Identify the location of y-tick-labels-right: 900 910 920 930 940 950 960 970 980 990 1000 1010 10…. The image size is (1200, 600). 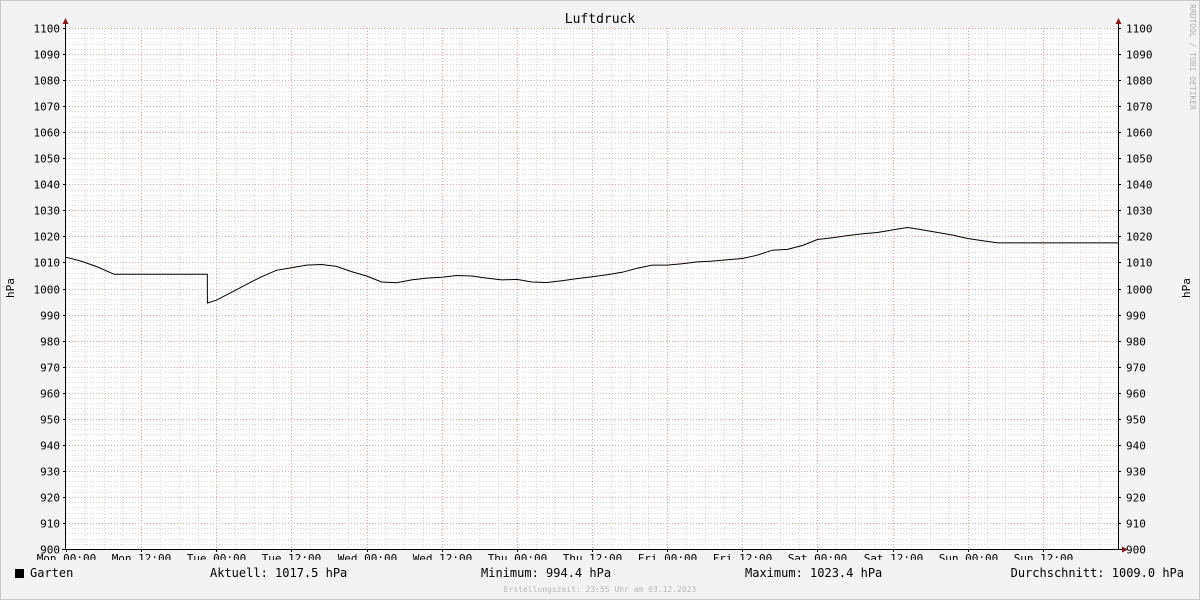
(1139, 290).